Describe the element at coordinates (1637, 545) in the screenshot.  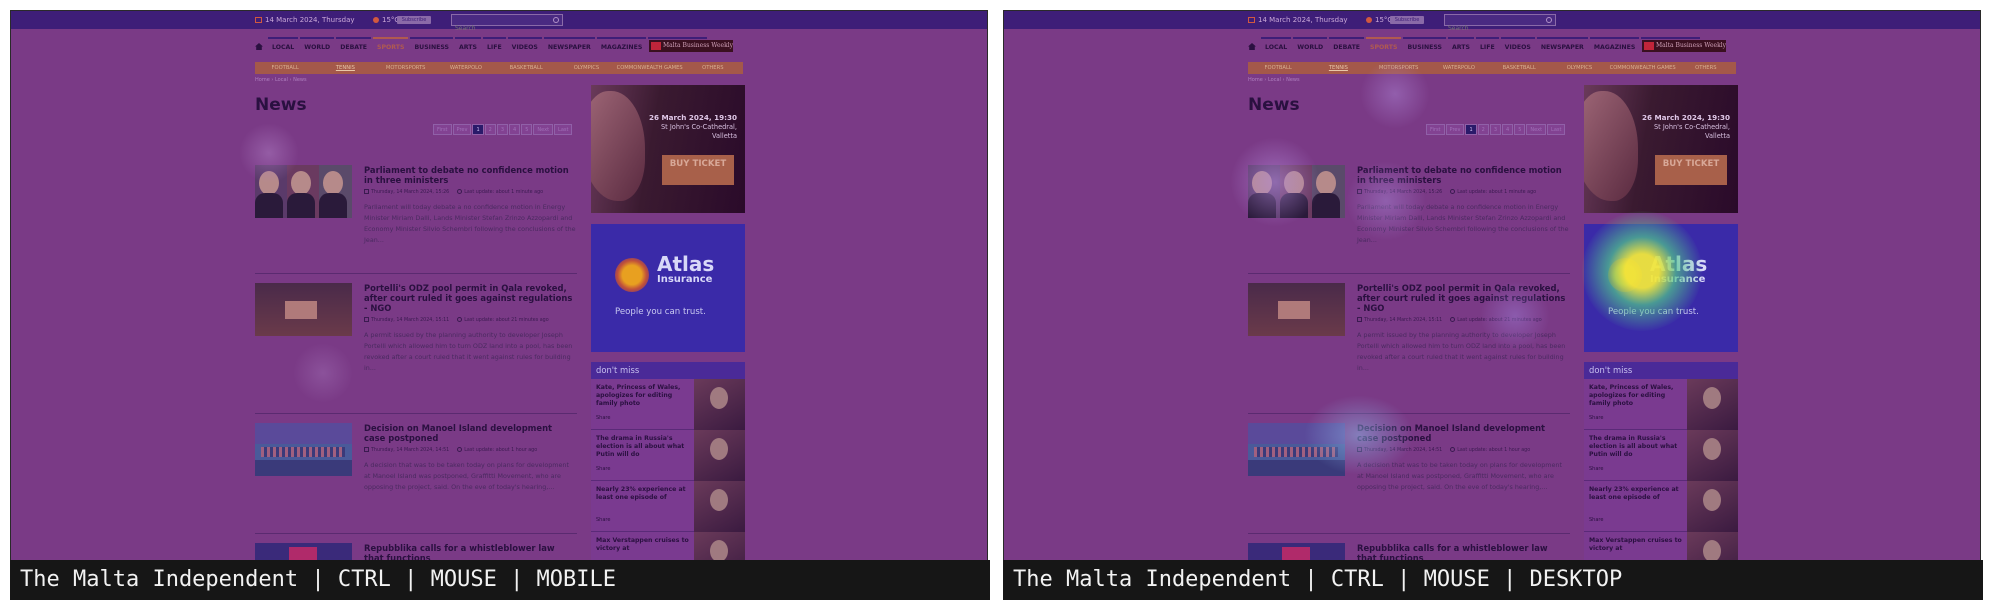
I see `dont-miss-title: Max Verstappen cruises to victory at` at that location.